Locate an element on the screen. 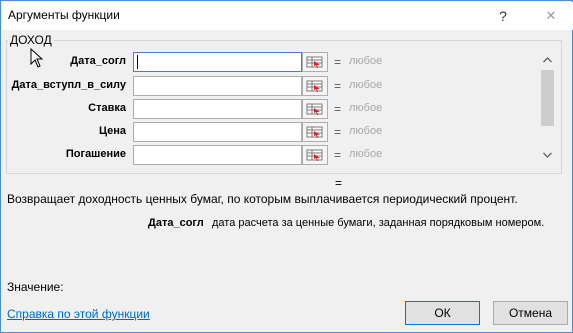 The width and height of the screenshot is (573, 333). chevron-down-icon is located at coordinates (547, 155).